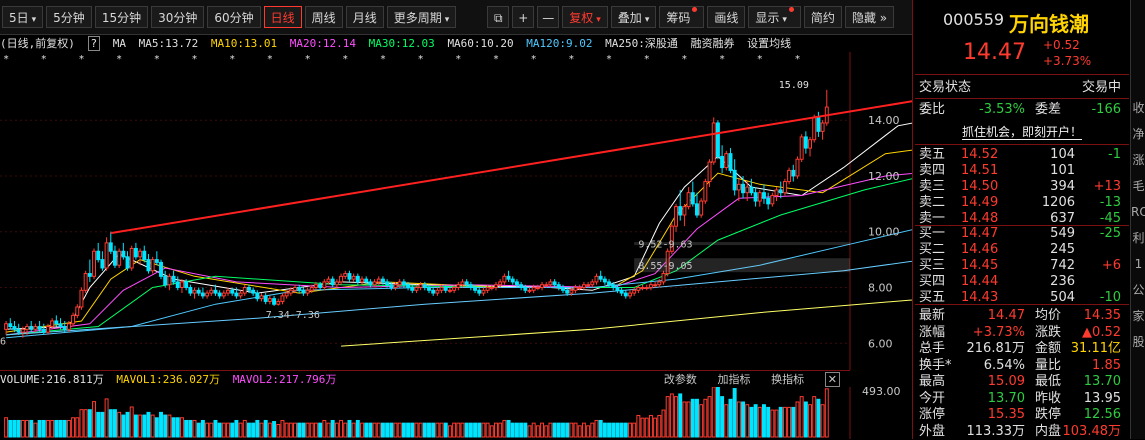 This screenshot has width=1145, height=440. What do you see at coordinates (548, 17) in the screenshot?
I see `zoom-out-button: —` at bounding box center [548, 17].